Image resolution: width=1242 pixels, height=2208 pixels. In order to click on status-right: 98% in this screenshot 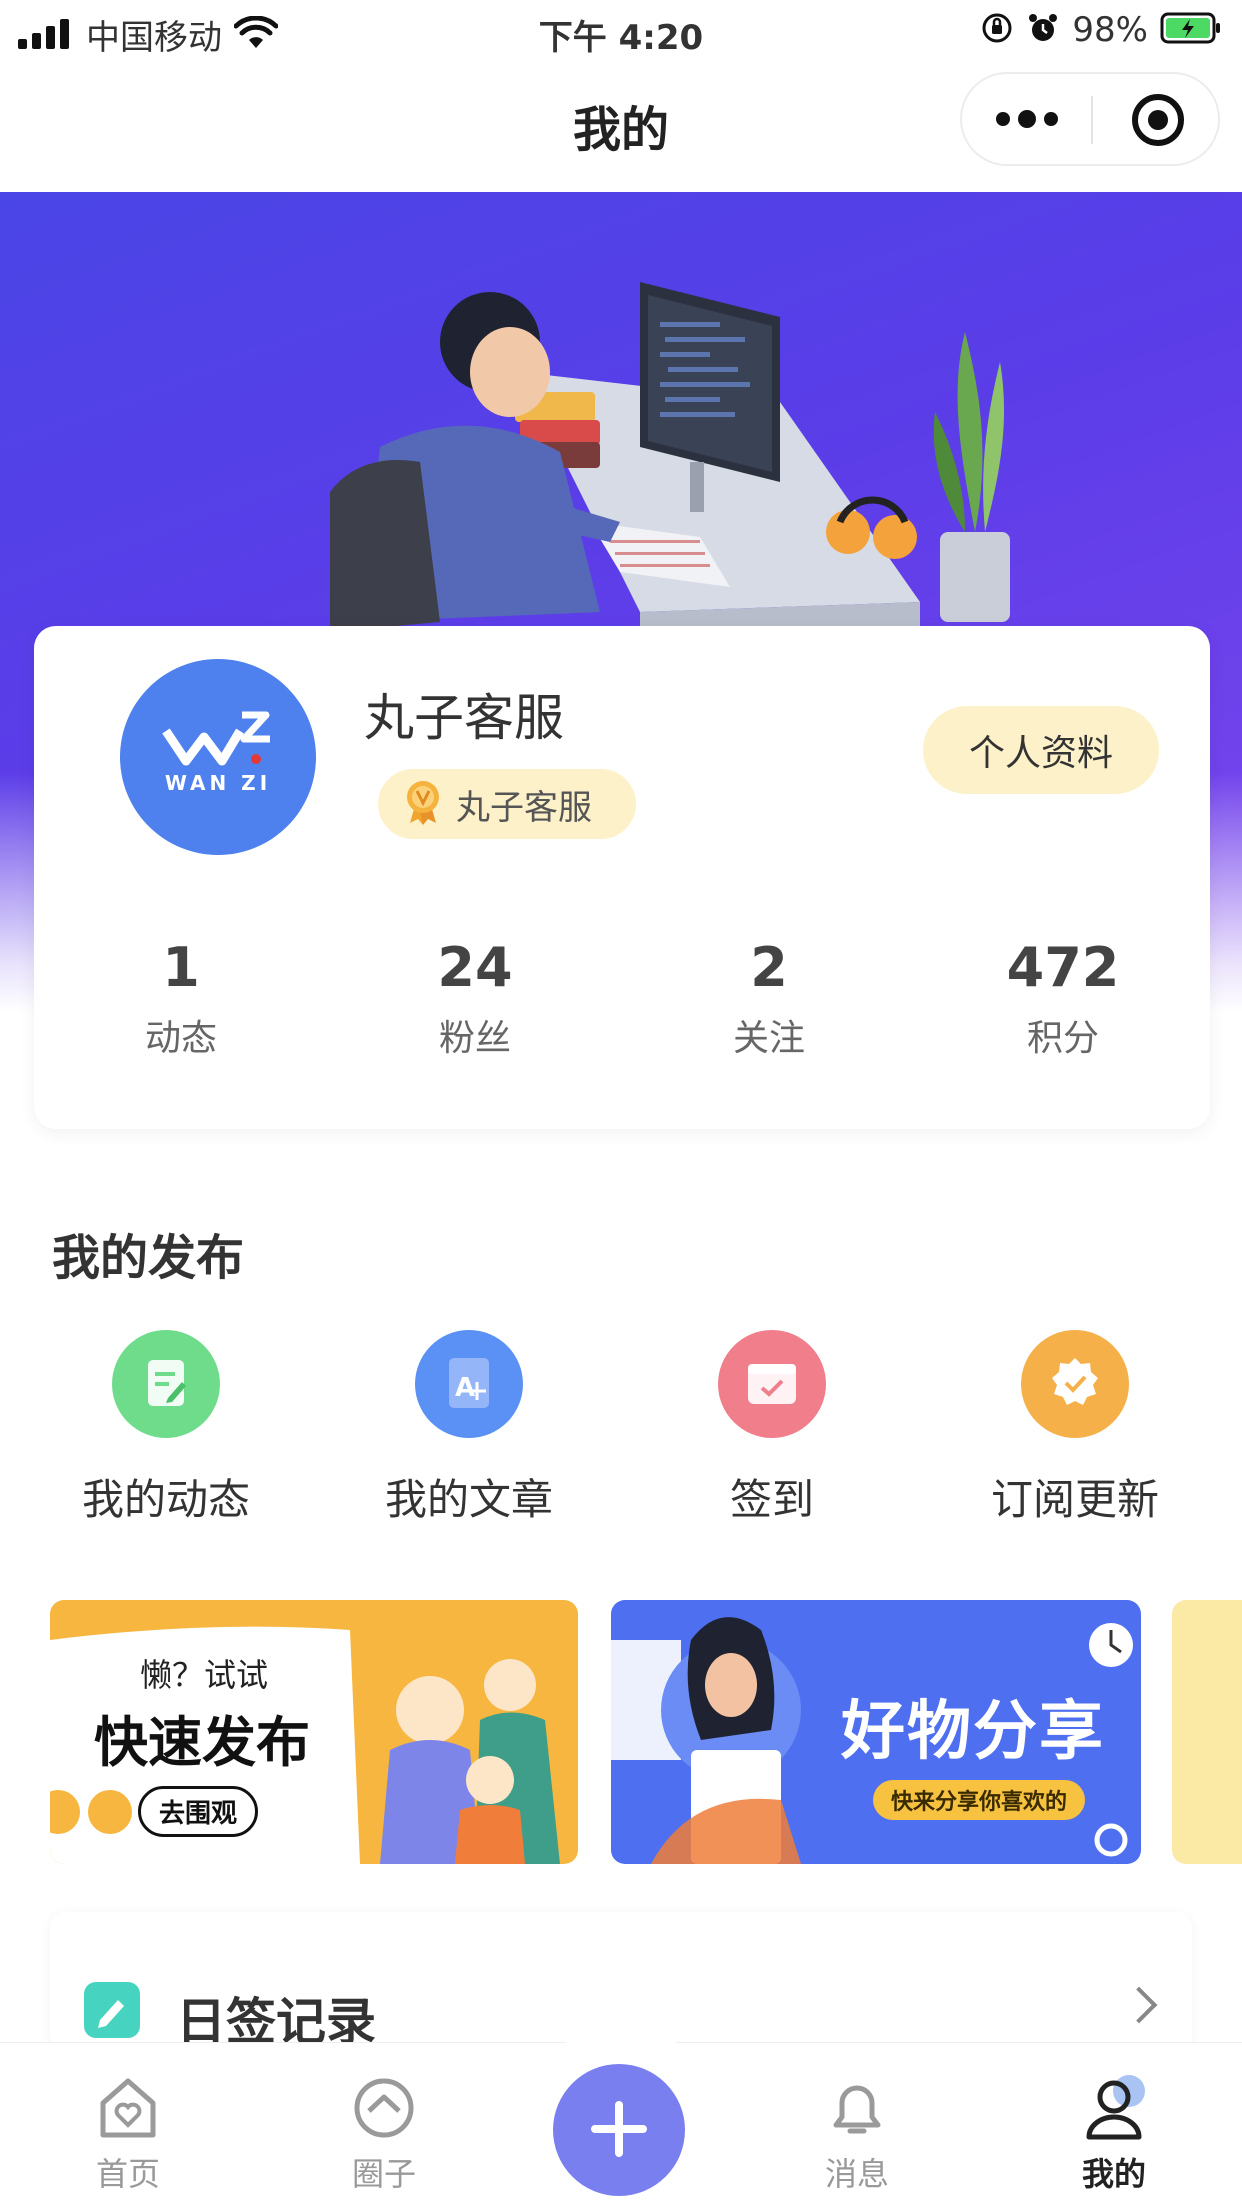, I will do `click(1101, 30)`.